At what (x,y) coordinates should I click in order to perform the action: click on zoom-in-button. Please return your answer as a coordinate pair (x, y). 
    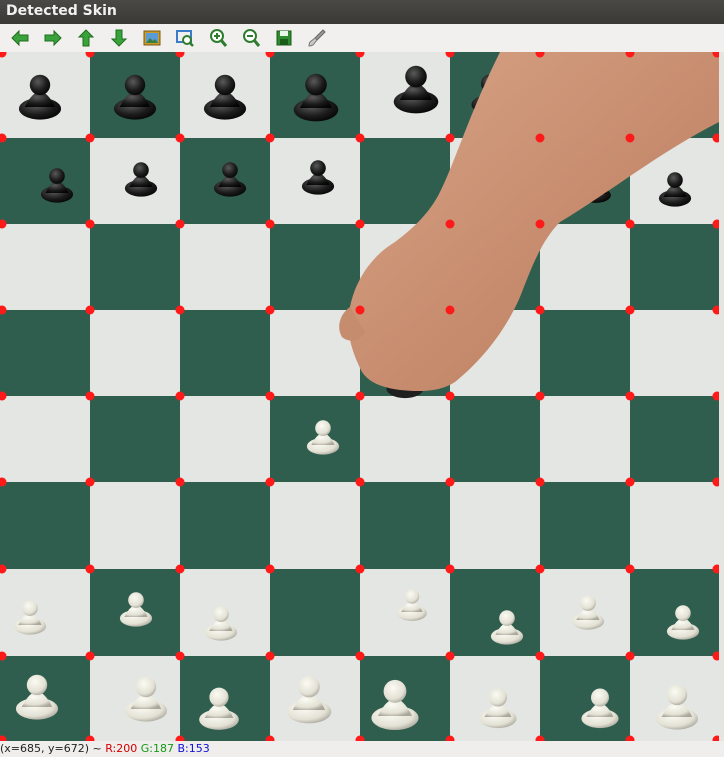
    Looking at the image, I should click on (218, 38).